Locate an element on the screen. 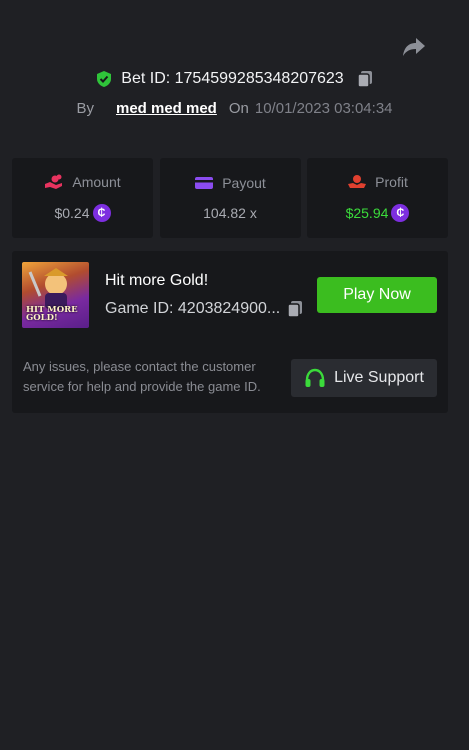 The width and height of the screenshot is (469, 750). amount-stat: Amount $0.24 ₵ is located at coordinates (82, 198).